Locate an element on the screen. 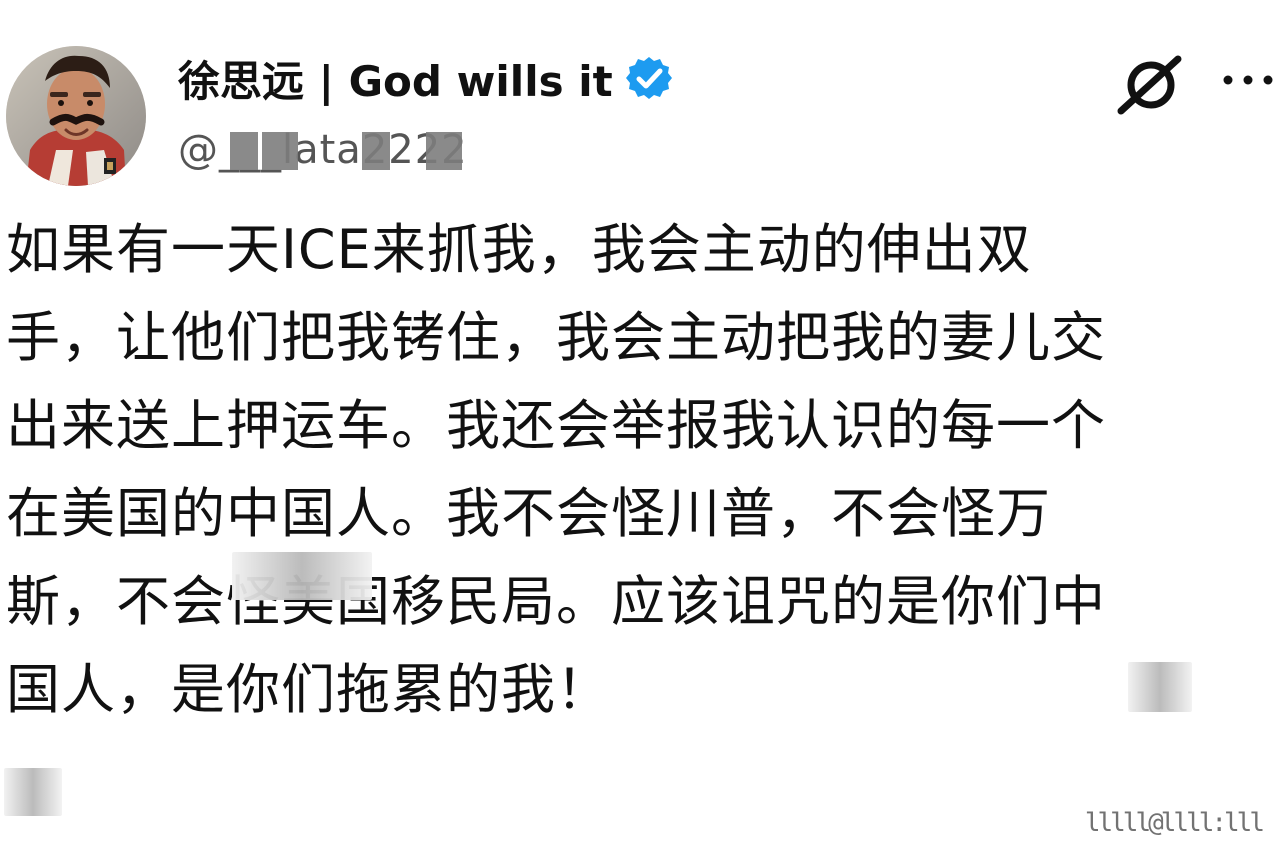 The width and height of the screenshot is (1280, 846). watermark: lllll@llll:lll is located at coordinates (1174, 823).